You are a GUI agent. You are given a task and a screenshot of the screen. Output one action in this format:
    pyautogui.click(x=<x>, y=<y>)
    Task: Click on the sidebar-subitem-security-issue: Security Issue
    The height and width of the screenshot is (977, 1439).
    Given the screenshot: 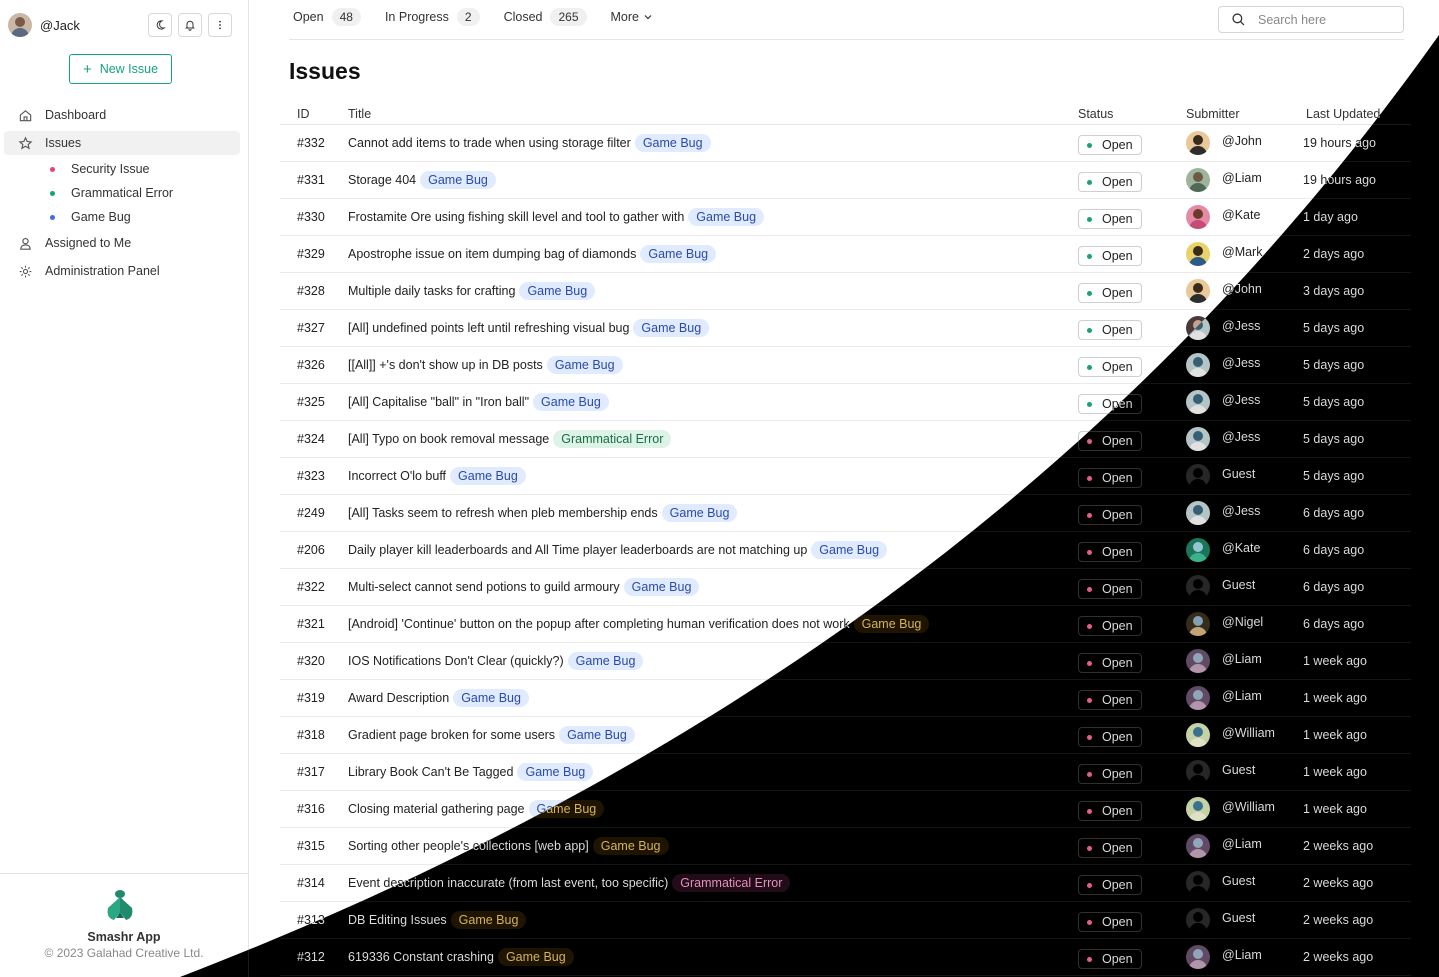 What is the action you would take?
    pyautogui.click(x=124, y=169)
    